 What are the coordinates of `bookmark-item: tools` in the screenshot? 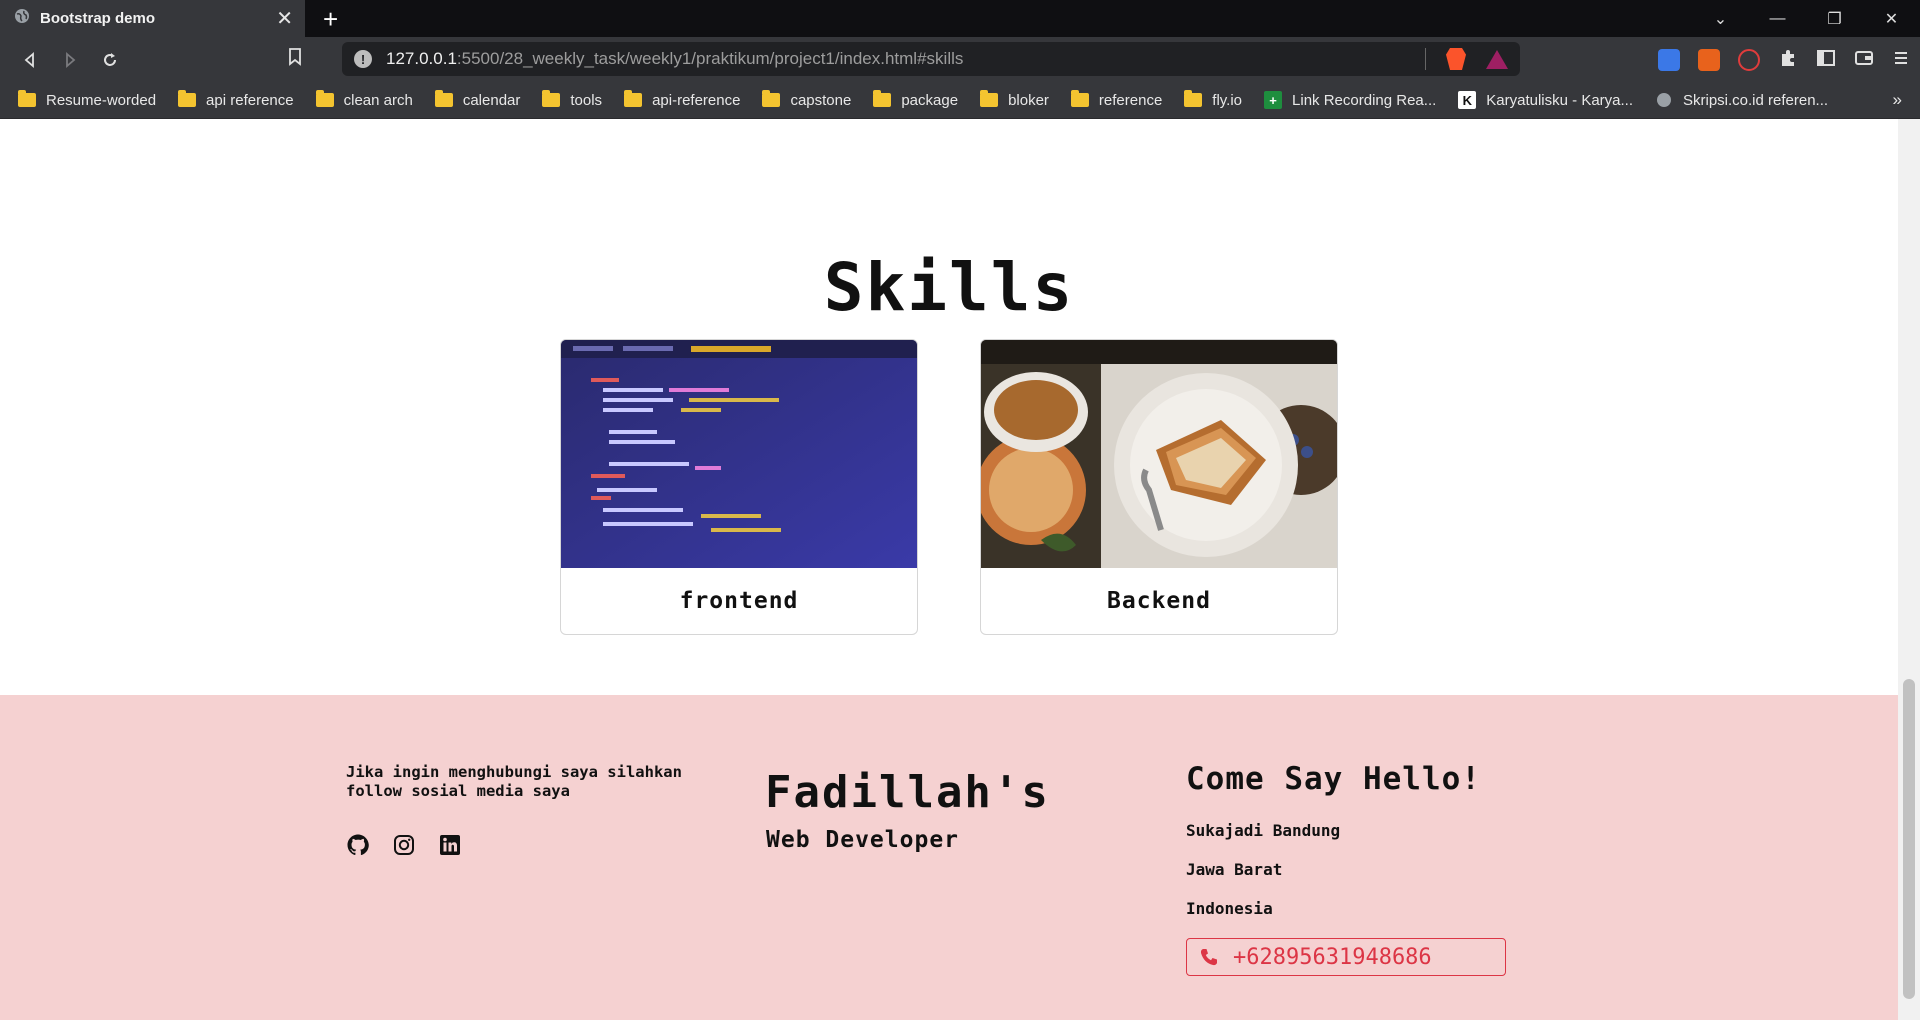 It's located at (572, 99).